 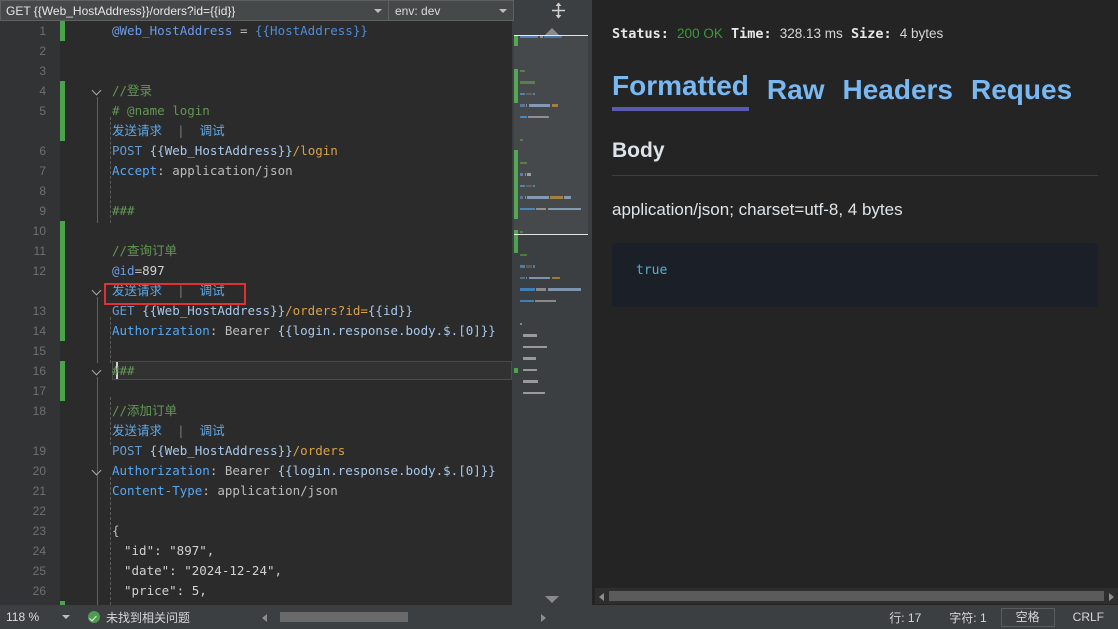 I want to click on code-line: 10, so click(x=256, y=231).